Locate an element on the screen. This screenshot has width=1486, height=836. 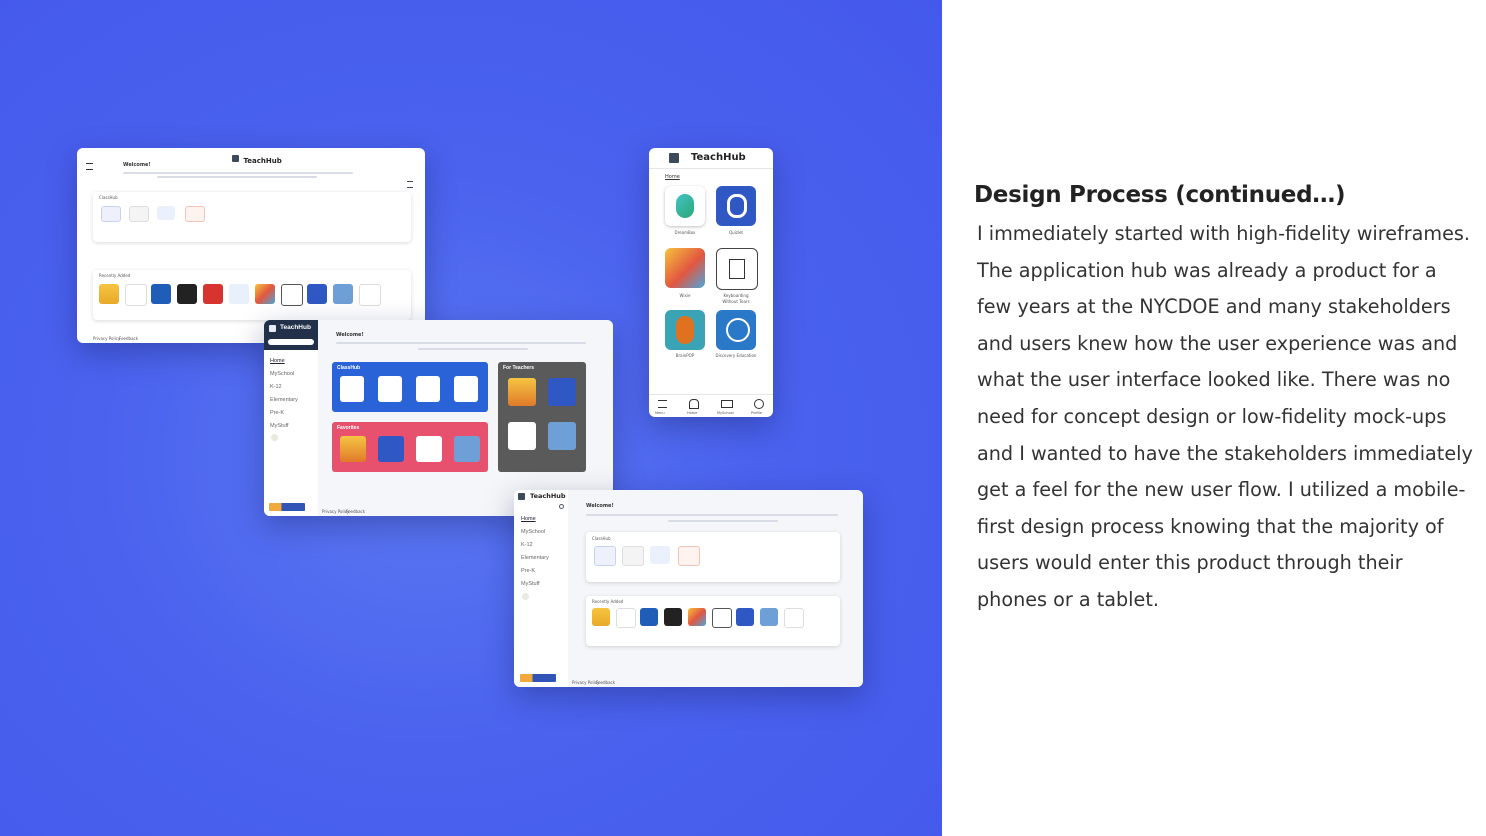
brainpop-icon is located at coordinates (685, 330).